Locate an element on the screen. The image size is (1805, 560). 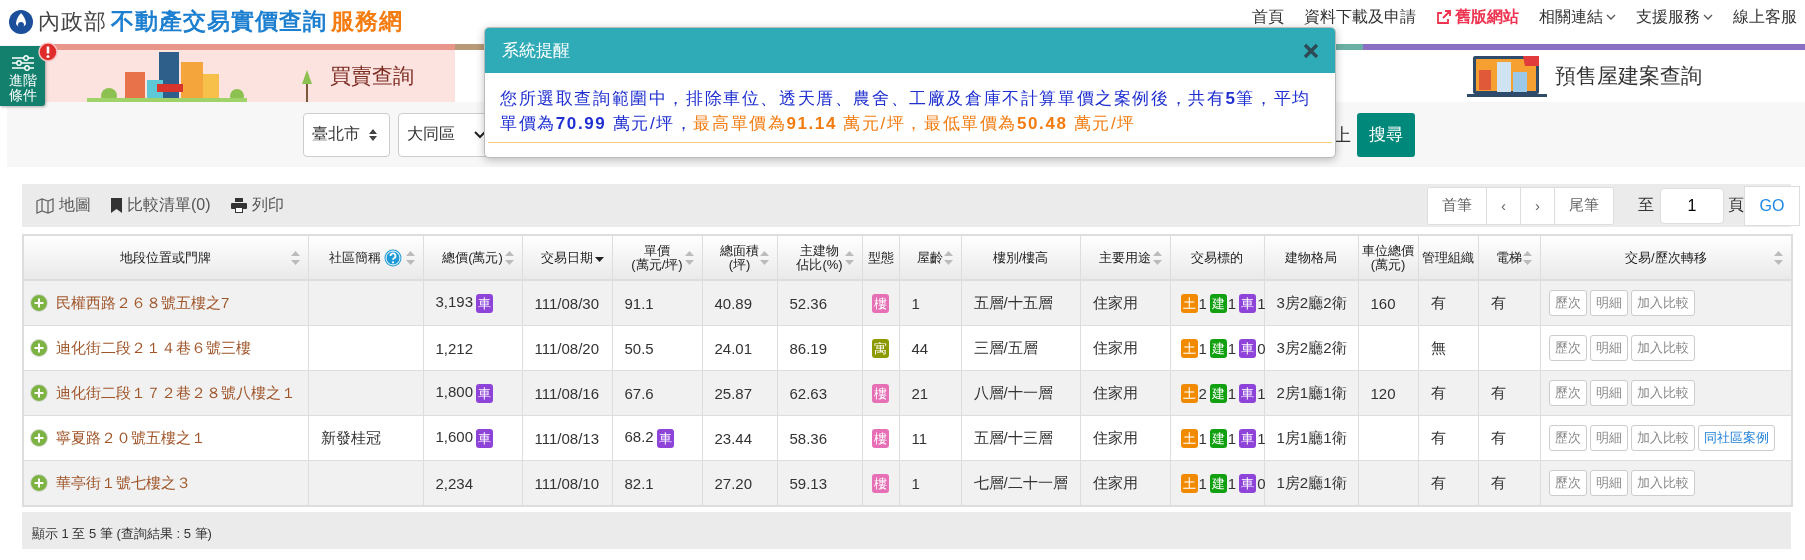
table-cell: 160 is located at coordinates (1383, 303).